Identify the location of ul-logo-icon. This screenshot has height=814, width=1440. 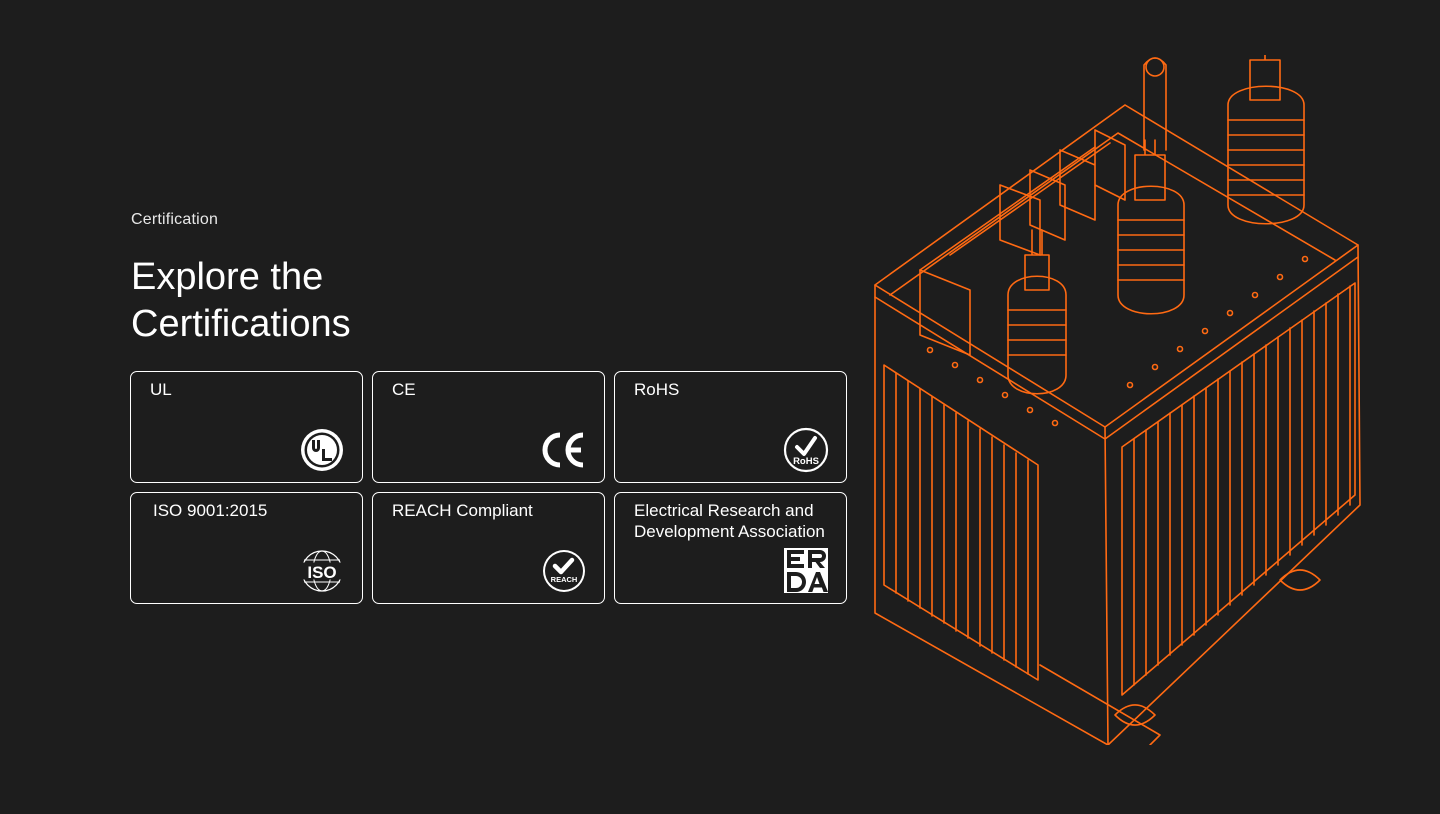
(322, 450).